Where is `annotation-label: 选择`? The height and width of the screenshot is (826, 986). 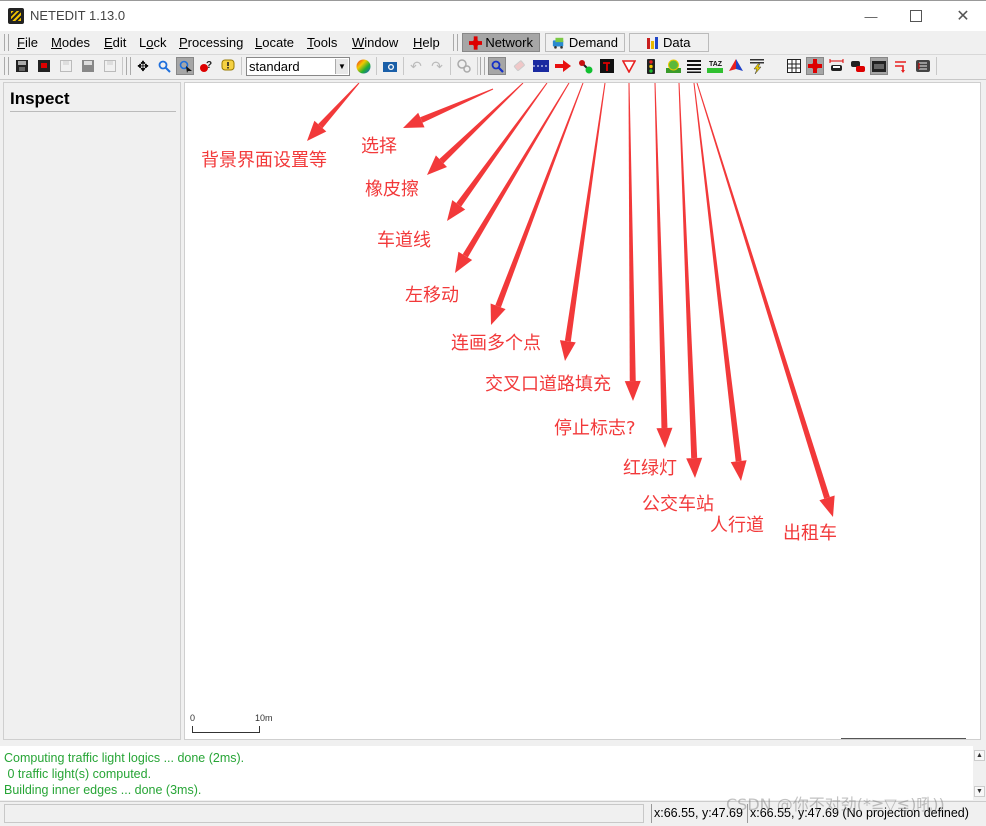
annotation-label: 选择 is located at coordinates (379, 146).